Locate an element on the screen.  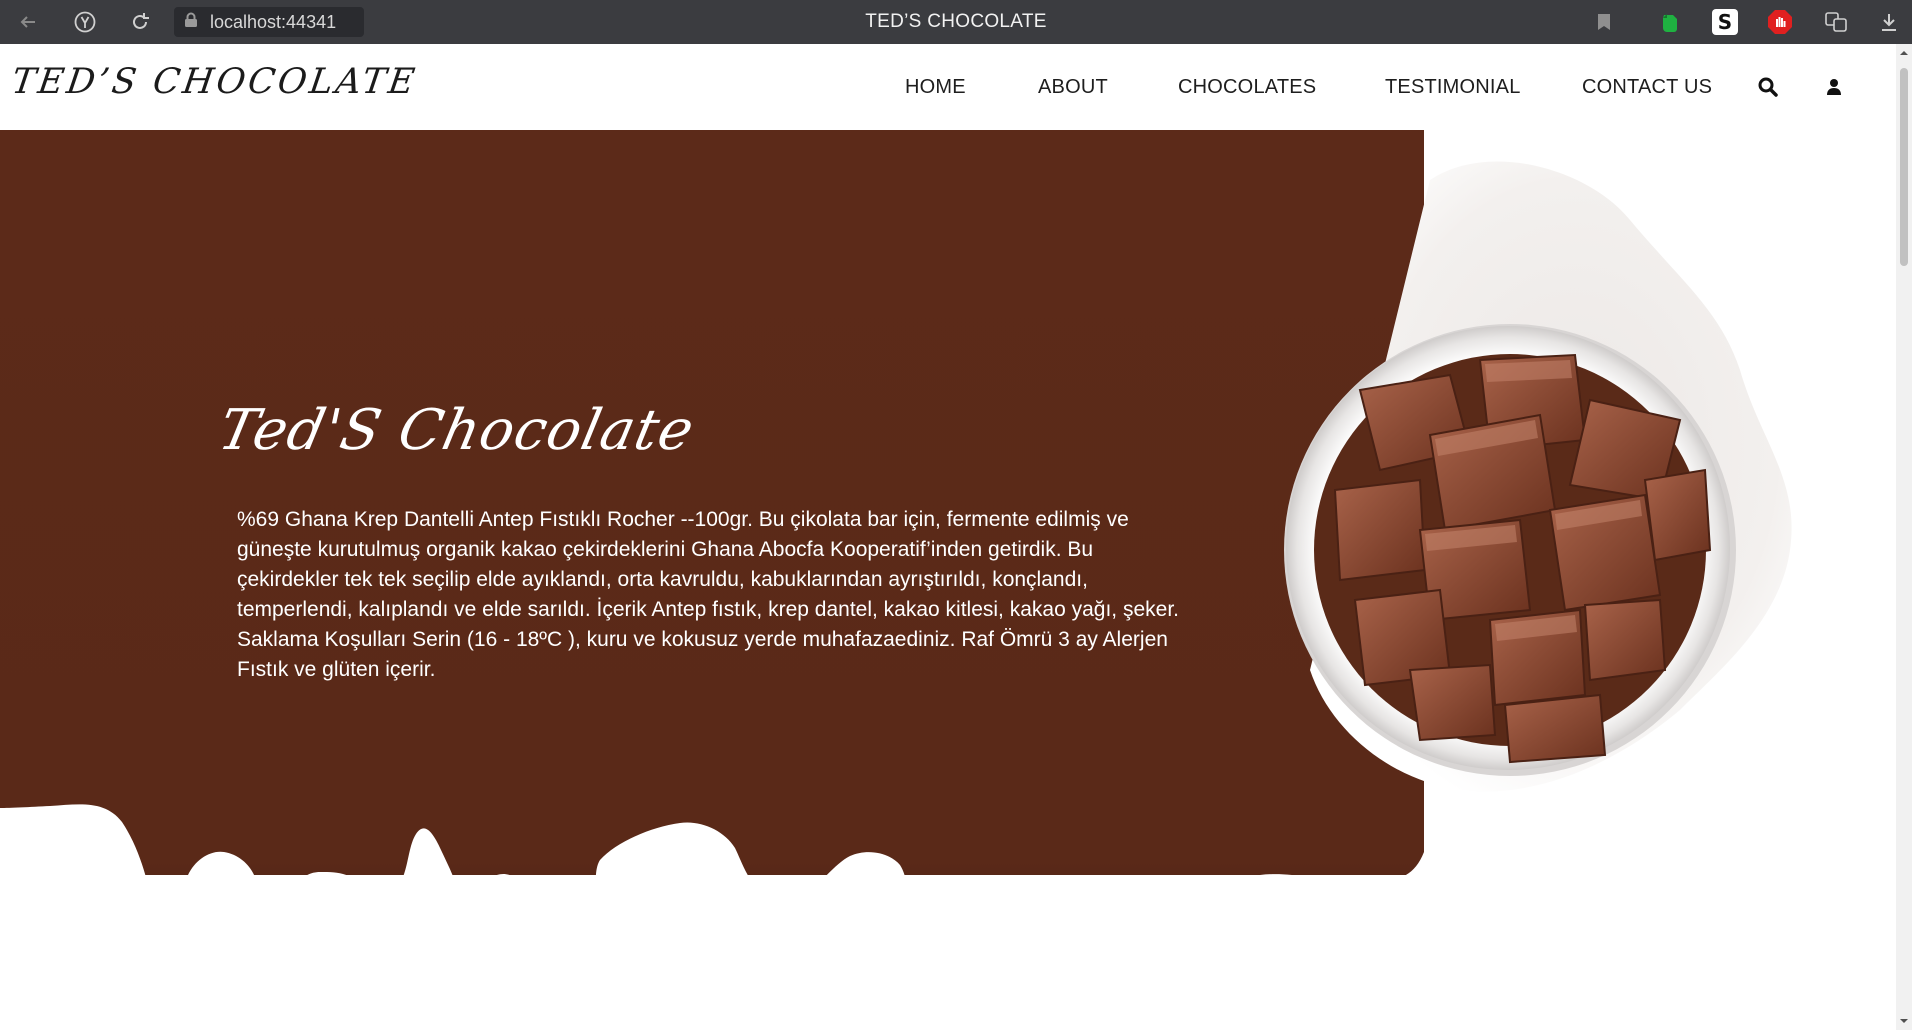
search-icon is located at coordinates (1768, 87).